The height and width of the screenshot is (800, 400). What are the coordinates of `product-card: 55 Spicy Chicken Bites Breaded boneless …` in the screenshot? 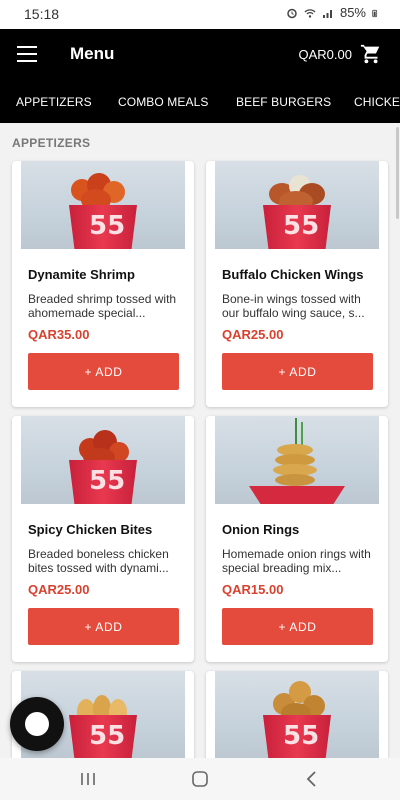 It's located at (103, 539).